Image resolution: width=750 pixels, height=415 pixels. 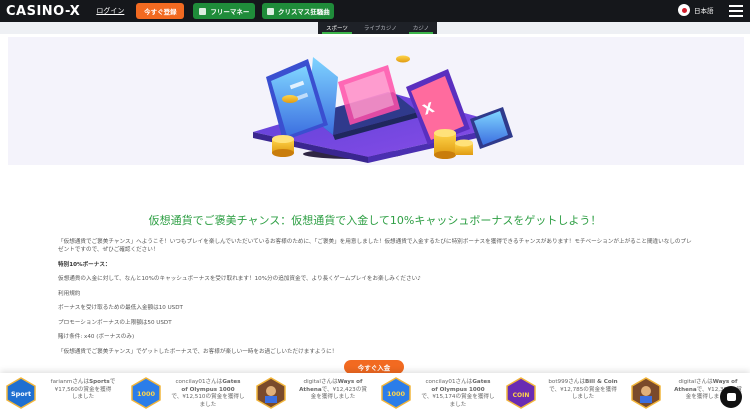 What do you see at coordinates (84, 264) in the screenshot?
I see `bonus-title: 特別10%ボーナス：` at bounding box center [84, 264].